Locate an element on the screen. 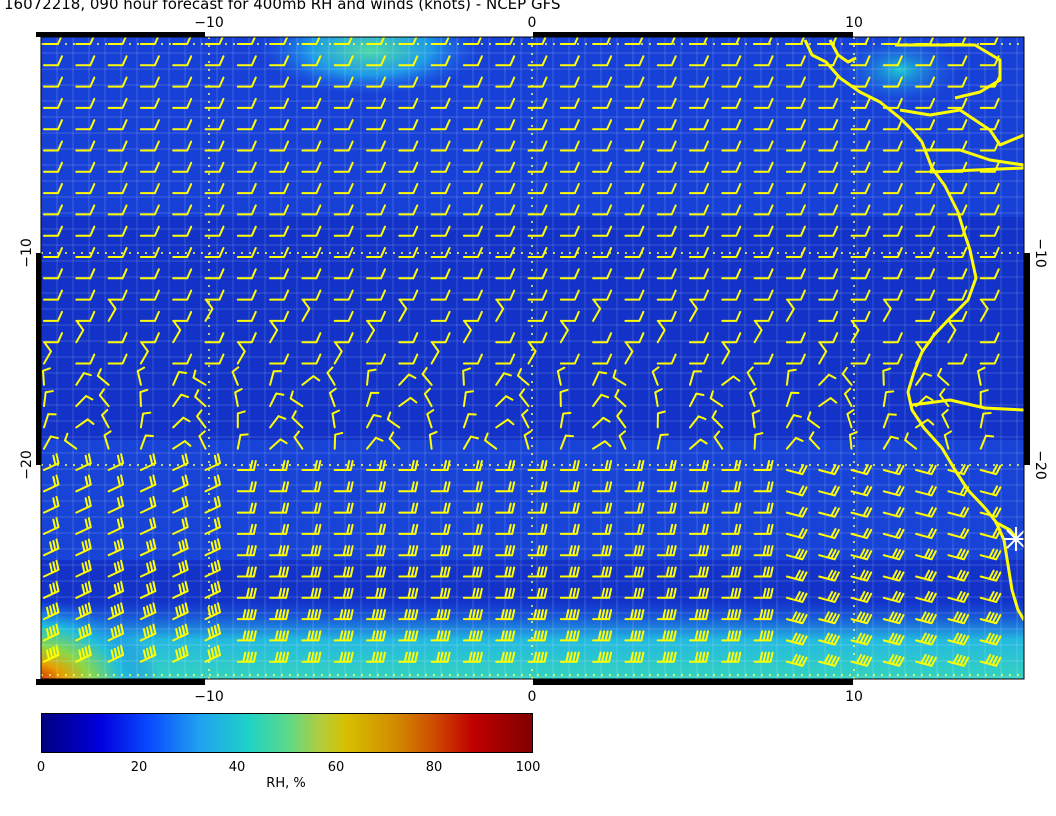 This screenshot has height=816, width=1056. top-axis-label: 0 is located at coordinates (532, 23).